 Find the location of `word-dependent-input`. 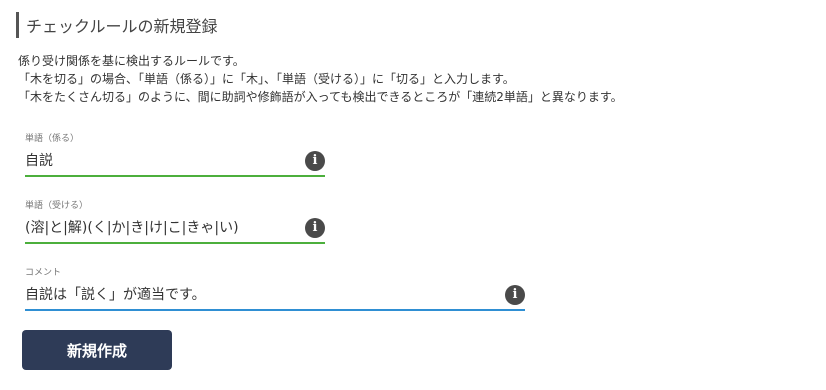

word-dependent-input is located at coordinates (175, 228).